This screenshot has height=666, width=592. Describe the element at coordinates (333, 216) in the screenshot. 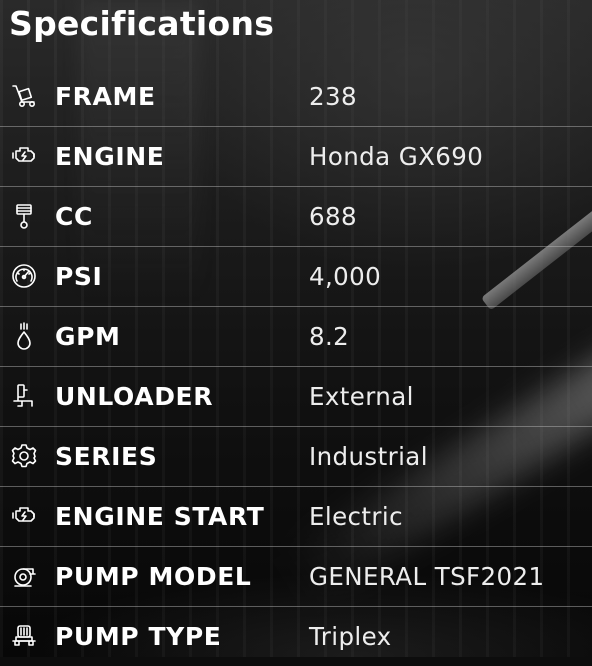

I see `spec-value: 688` at that location.